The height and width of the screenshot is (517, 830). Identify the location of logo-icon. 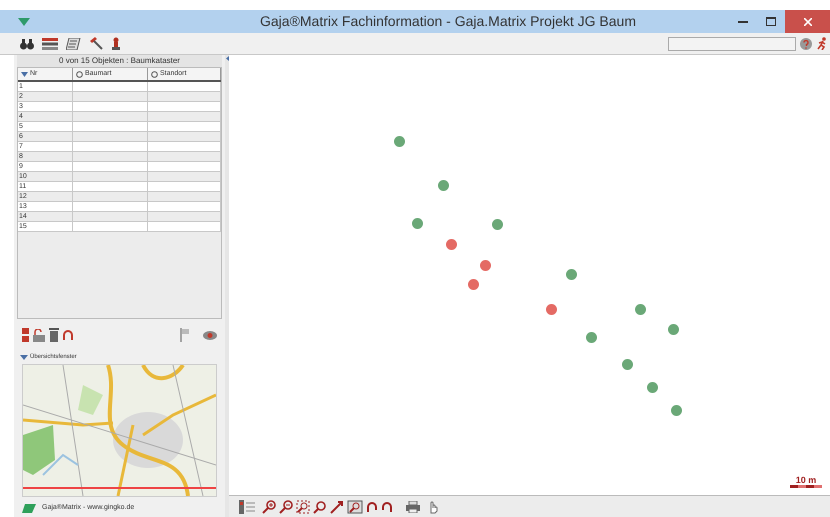
(29, 508).